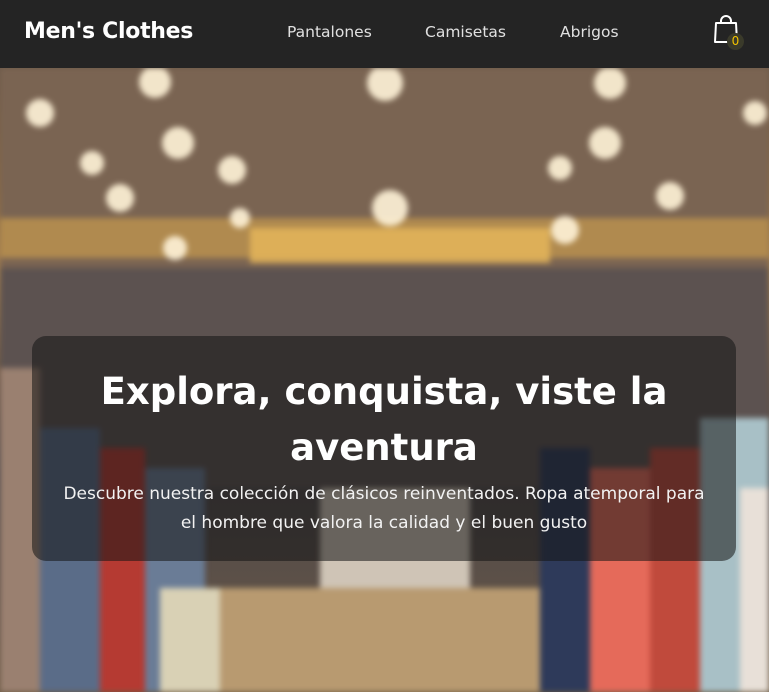 The width and height of the screenshot is (769, 692). I want to click on cart-button: 0, so click(728, 33).